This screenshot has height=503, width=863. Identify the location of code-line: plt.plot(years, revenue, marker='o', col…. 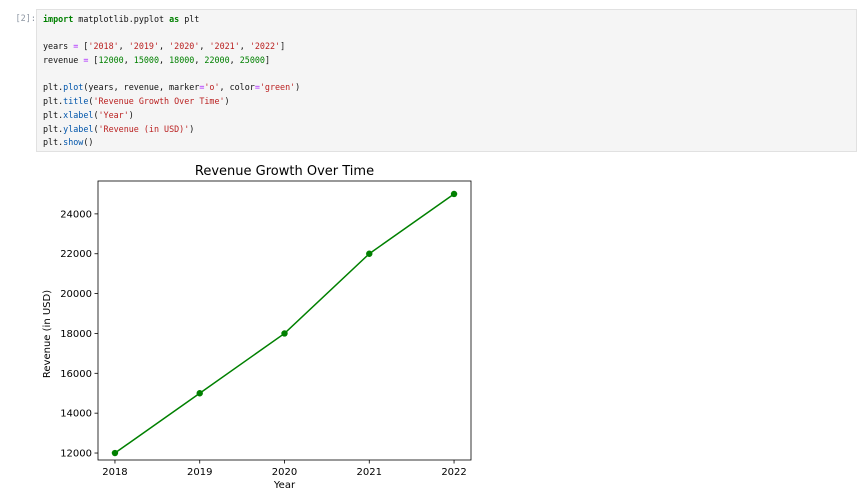
(172, 87).